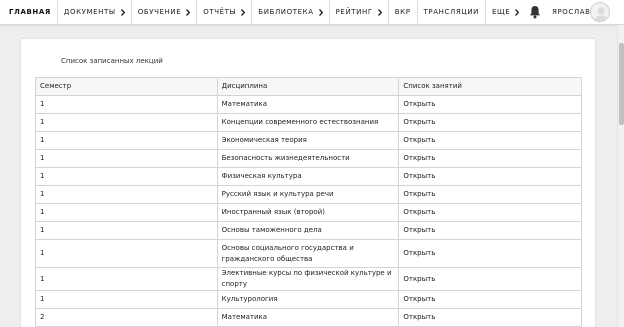 The height and width of the screenshot is (327, 624). I want to click on header-lesson-list: Список занятий, so click(490, 86).